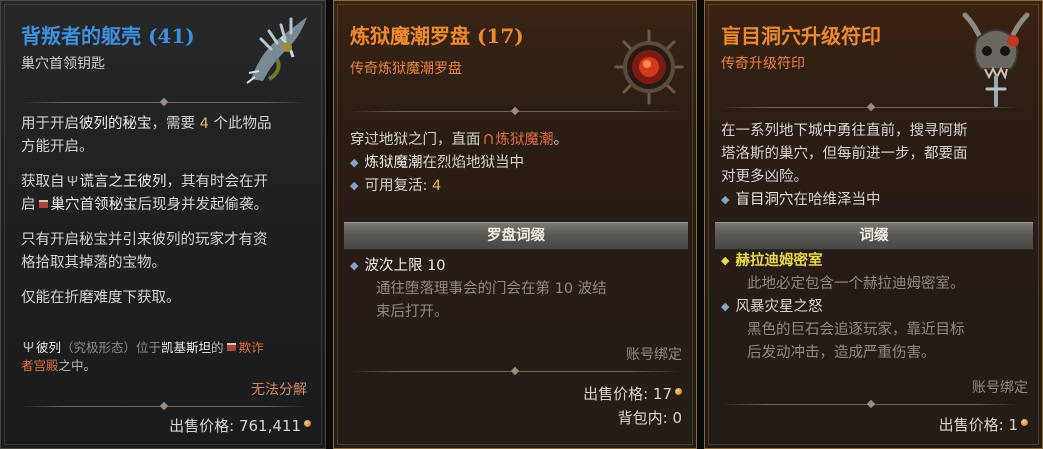 The height and width of the screenshot is (449, 1043). I want to click on sell-price: 出售价格: 761,411, so click(240, 425).